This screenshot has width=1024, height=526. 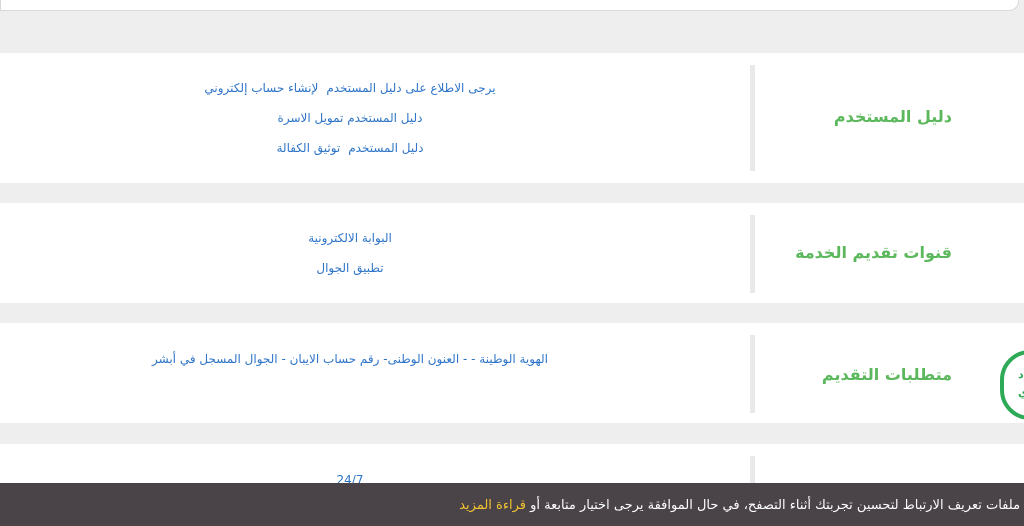 What do you see at coordinates (308, 148) in the screenshot?
I see `guarantee-documentation-link: توثيق الكفالة` at bounding box center [308, 148].